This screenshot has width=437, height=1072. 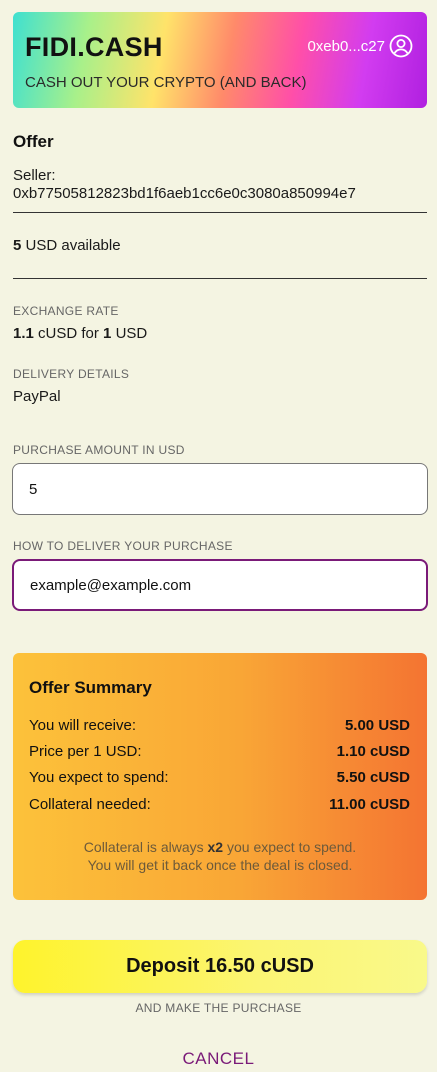 I want to click on available-value: 5, so click(x=17, y=245).